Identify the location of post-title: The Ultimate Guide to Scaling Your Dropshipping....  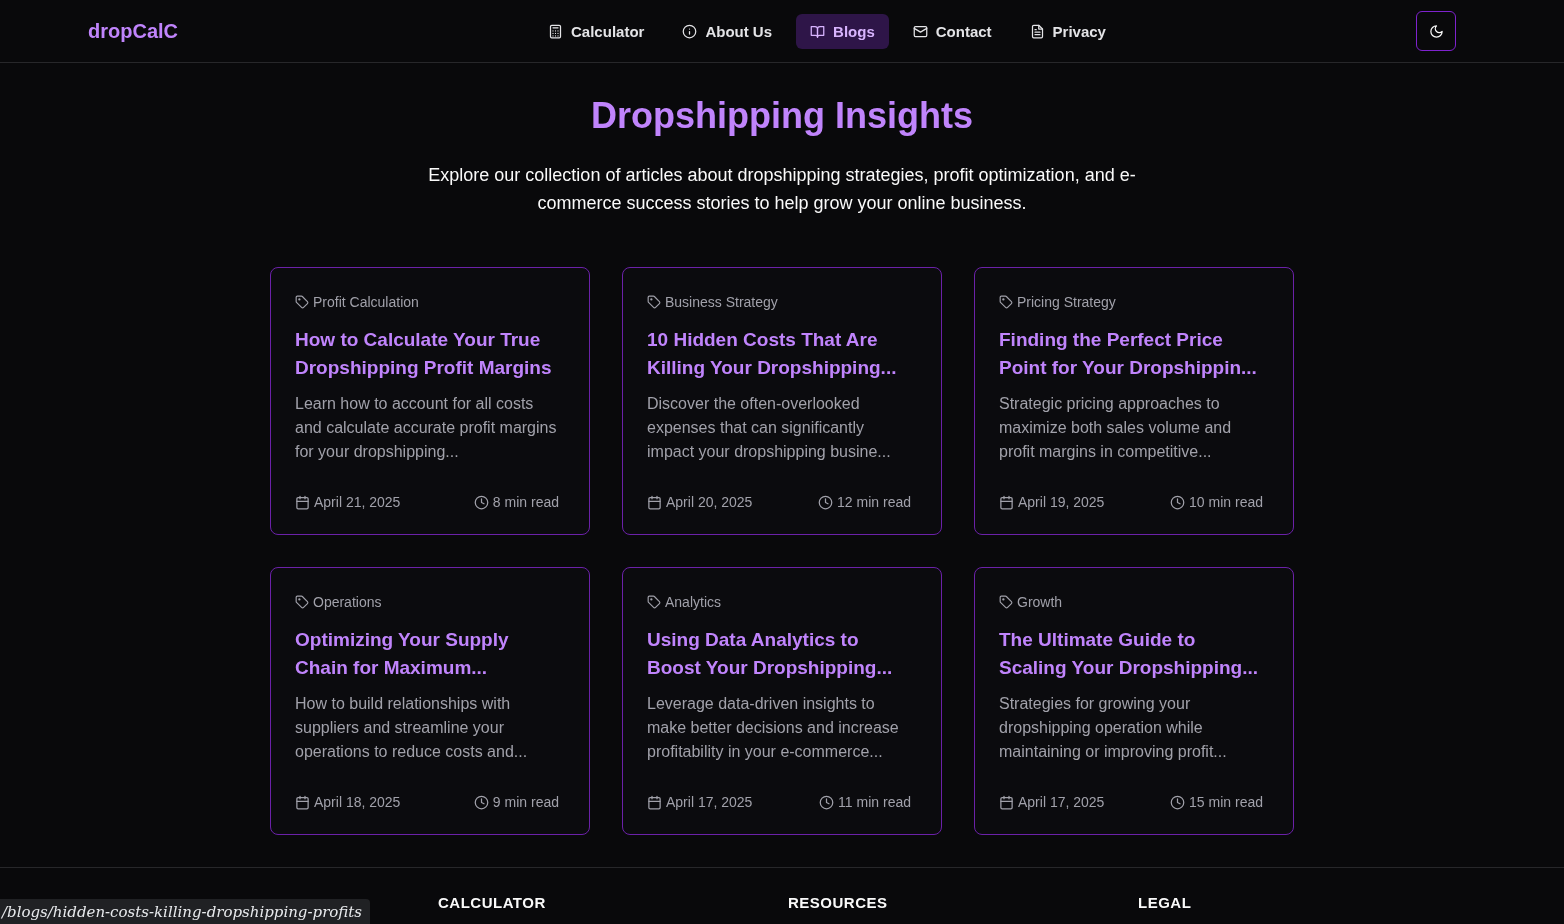
(1131, 654).